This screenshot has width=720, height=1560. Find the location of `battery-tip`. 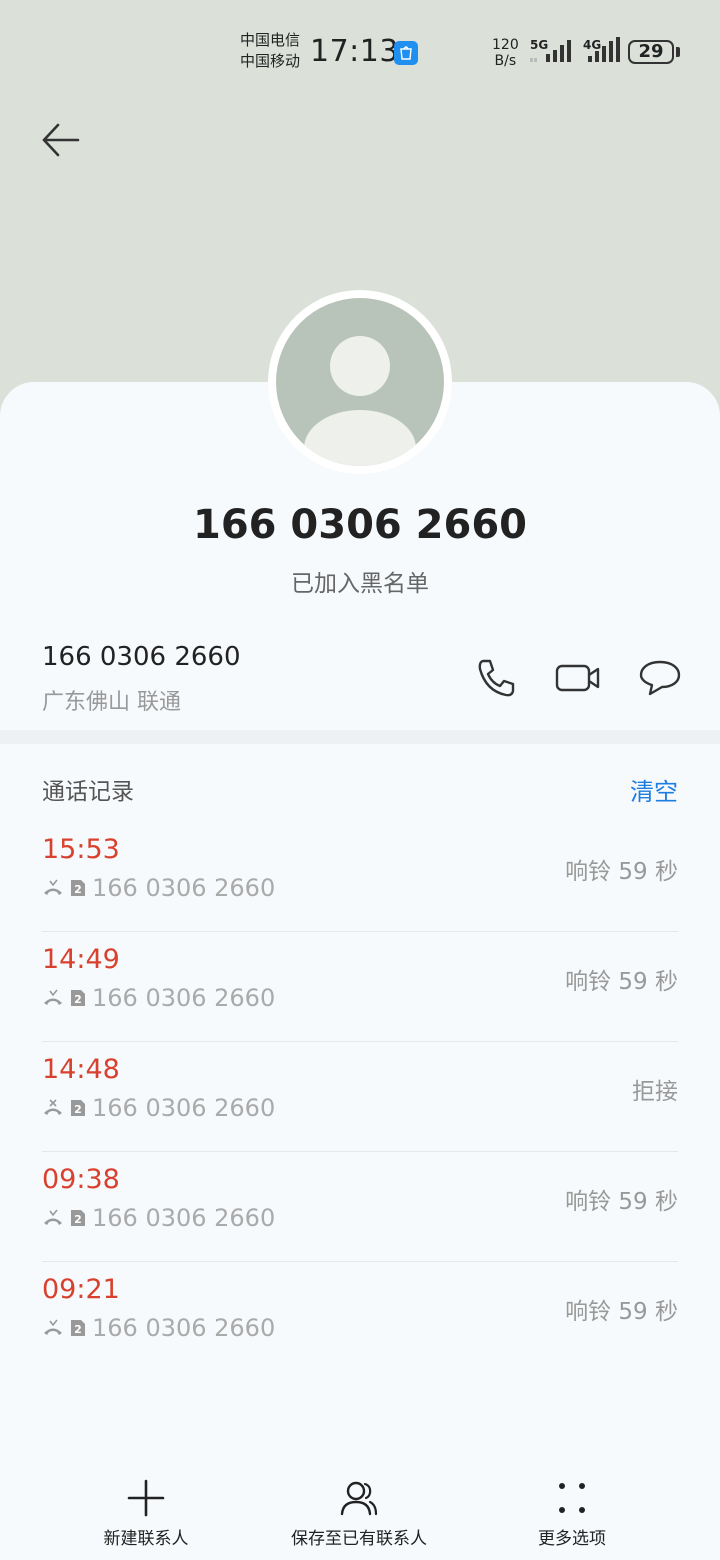

battery-tip is located at coordinates (678, 52).